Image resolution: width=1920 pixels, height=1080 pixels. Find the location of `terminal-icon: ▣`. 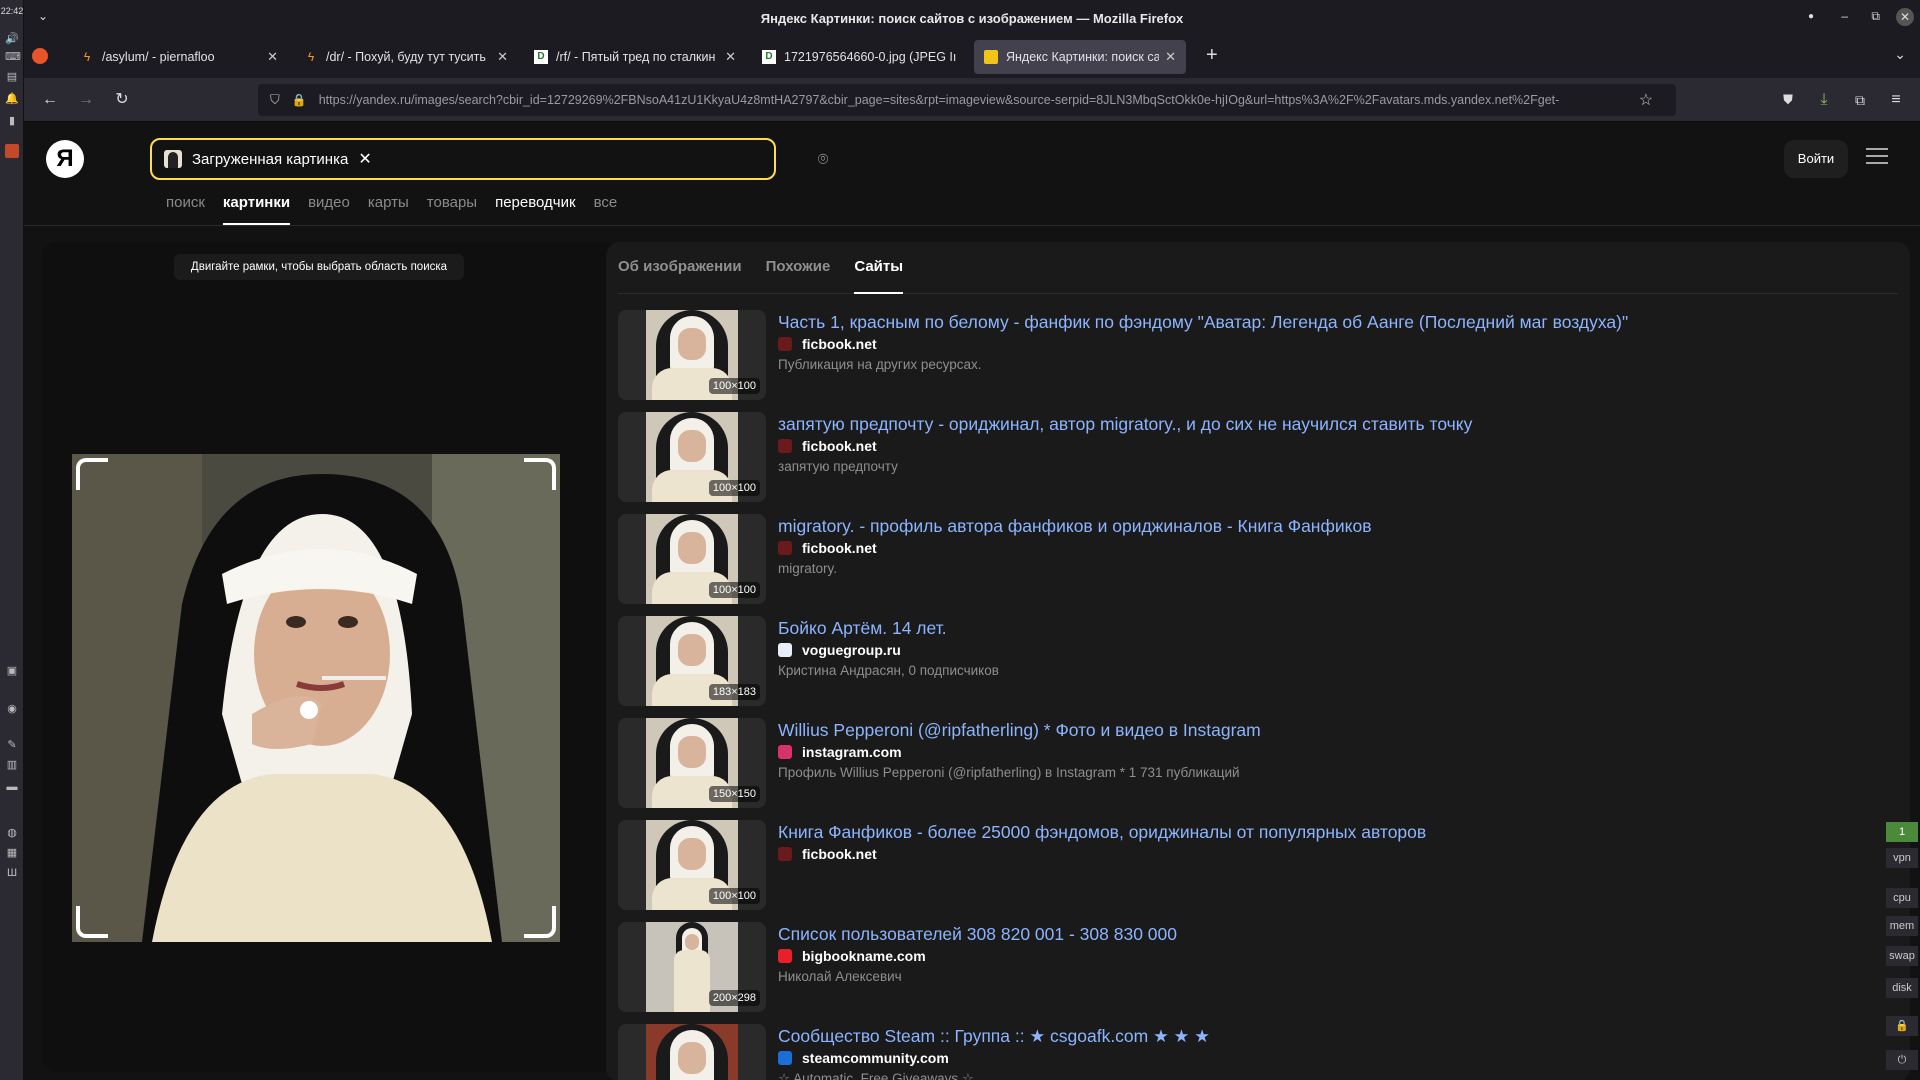

terminal-icon: ▣ is located at coordinates (12, 671).